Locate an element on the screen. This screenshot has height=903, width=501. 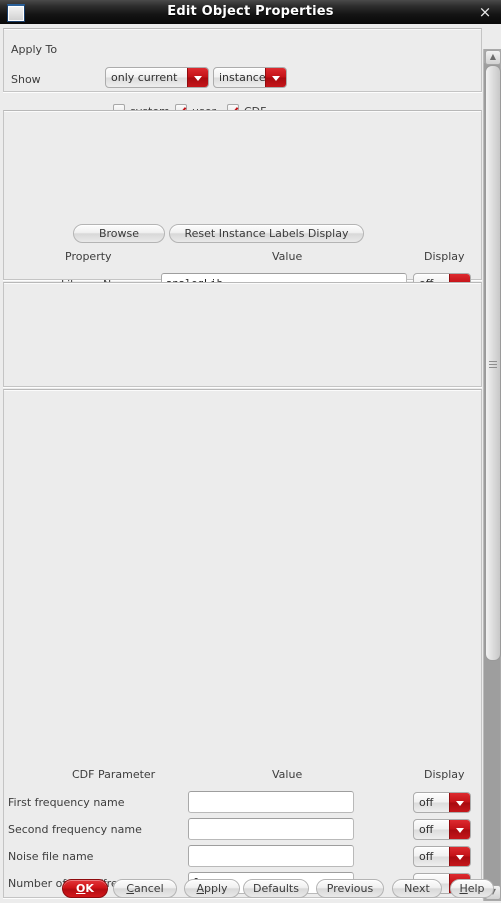
apply-scope-select: only current is located at coordinates (157, 77).